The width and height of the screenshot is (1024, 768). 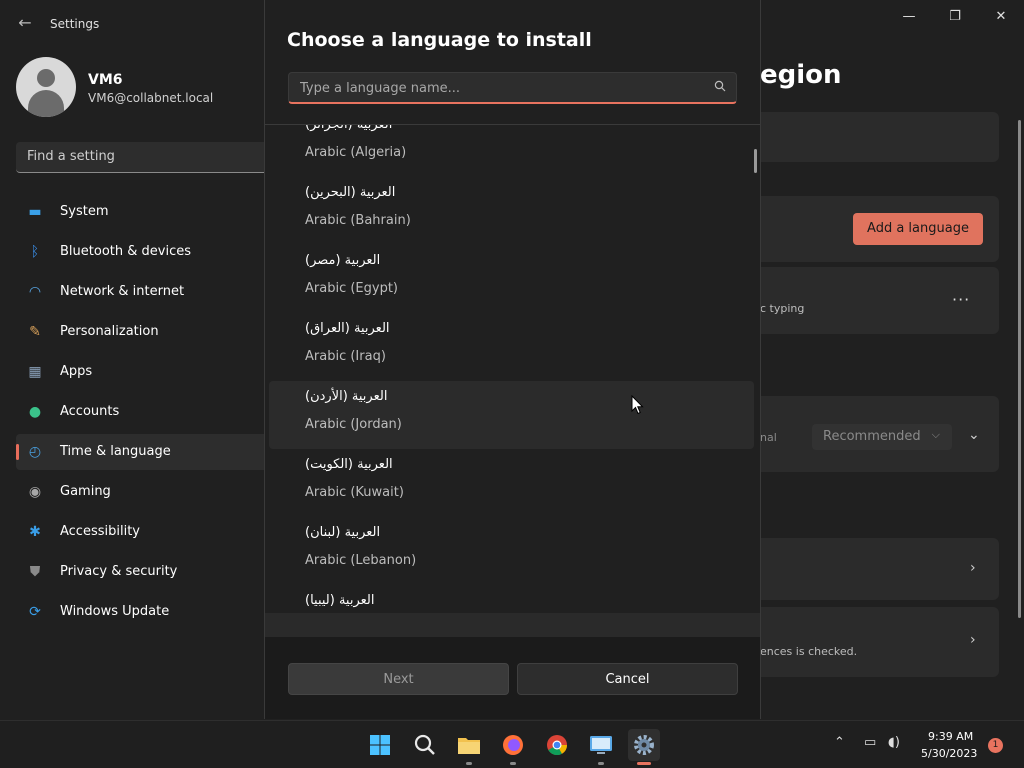 I want to click on chevron-down-icon: ⌵, so click(x=935, y=434).